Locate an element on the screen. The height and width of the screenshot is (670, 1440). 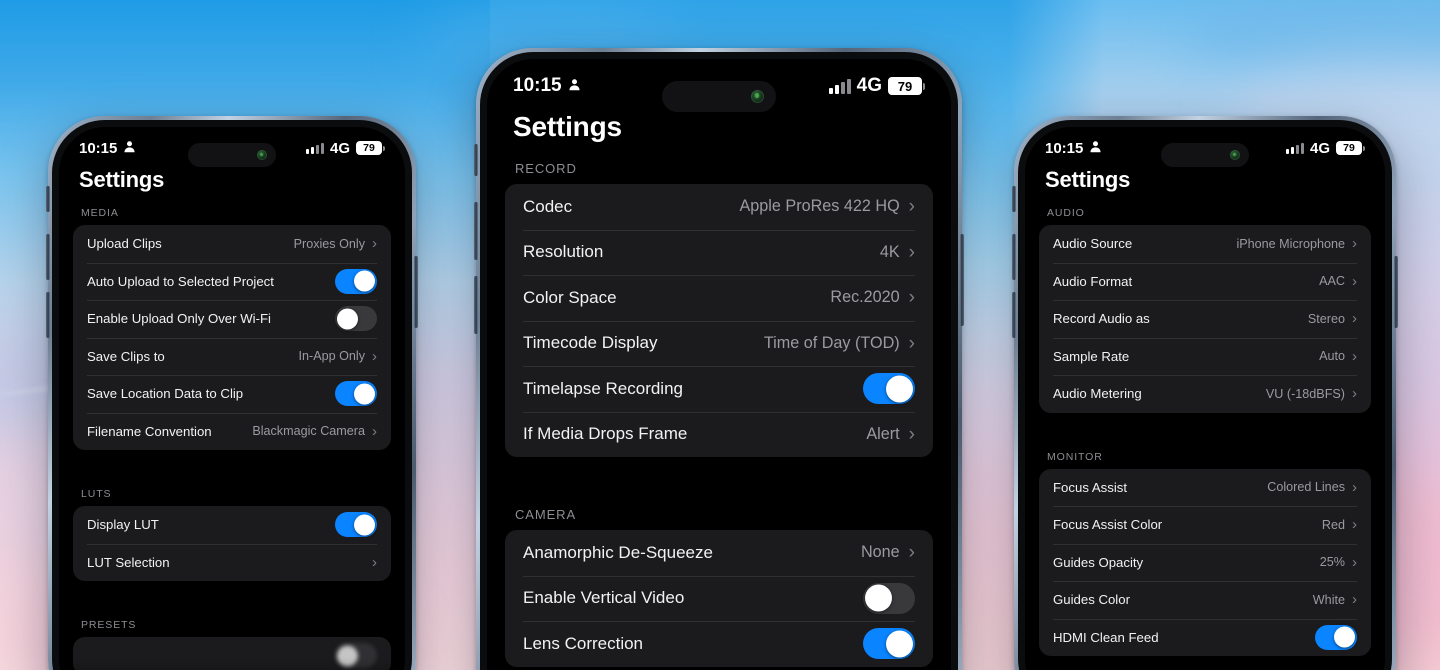
table-row: Lens Correction is located at coordinates (719, 644).